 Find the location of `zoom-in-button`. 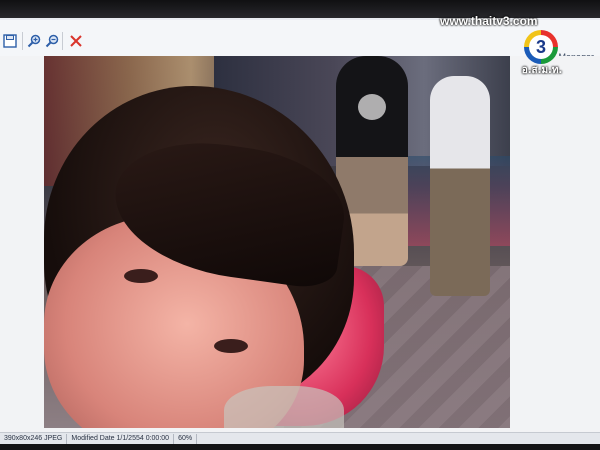

zoom-in-button is located at coordinates (34, 41).